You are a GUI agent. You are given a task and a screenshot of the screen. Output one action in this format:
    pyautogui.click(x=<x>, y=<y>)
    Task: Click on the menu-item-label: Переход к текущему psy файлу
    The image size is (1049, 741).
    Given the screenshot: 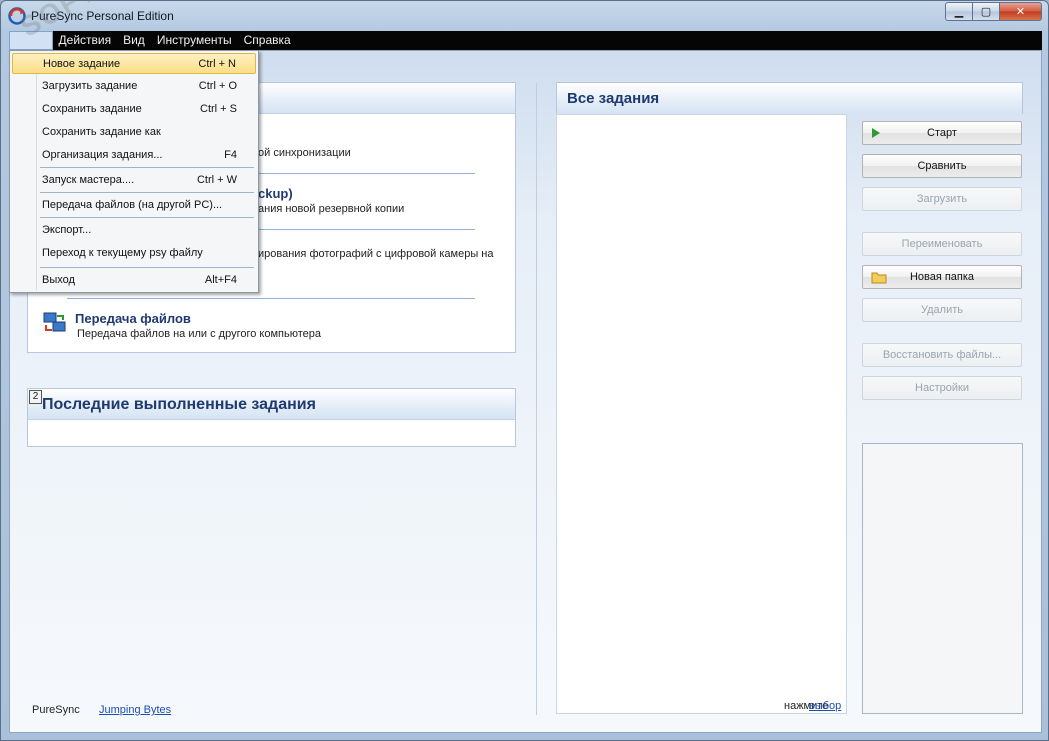 What is the action you would take?
    pyautogui.click(x=122, y=253)
    